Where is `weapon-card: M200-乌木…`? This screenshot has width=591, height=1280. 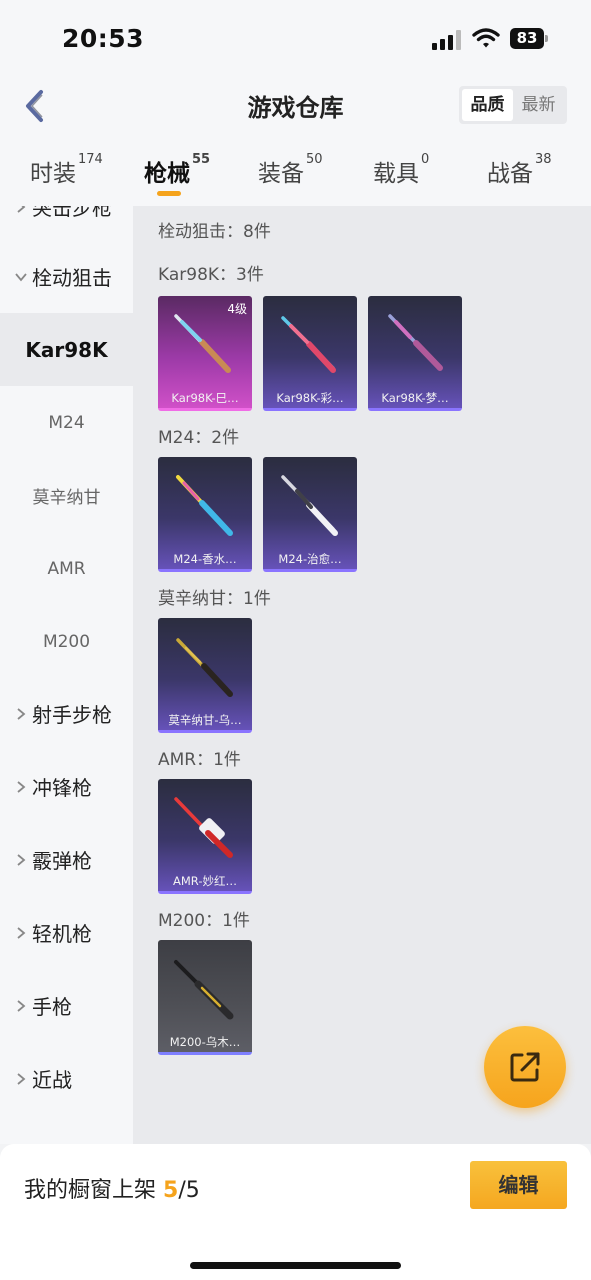 weapon-card: M200-乌木… is located at coordinates (205, 997).